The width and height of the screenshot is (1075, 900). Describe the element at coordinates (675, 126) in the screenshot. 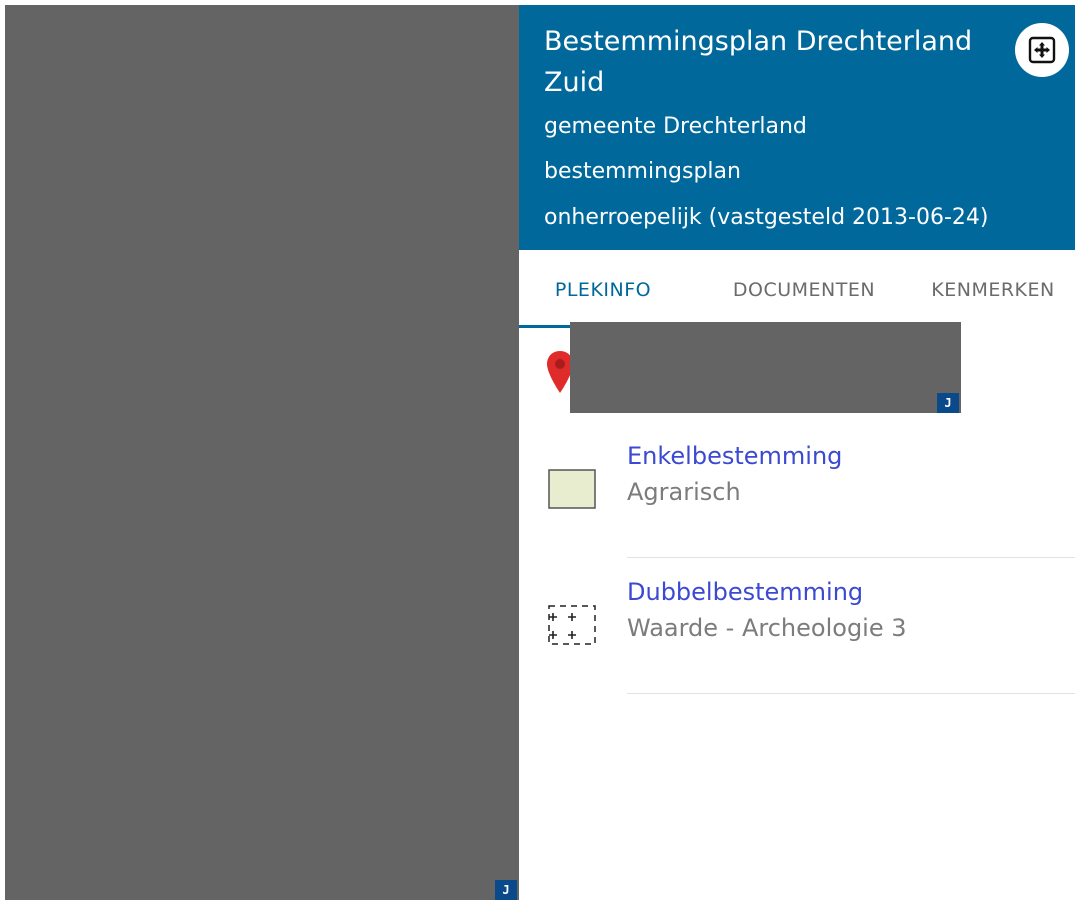

I see `plan-municipality: gemeente Drechterland` at that location.